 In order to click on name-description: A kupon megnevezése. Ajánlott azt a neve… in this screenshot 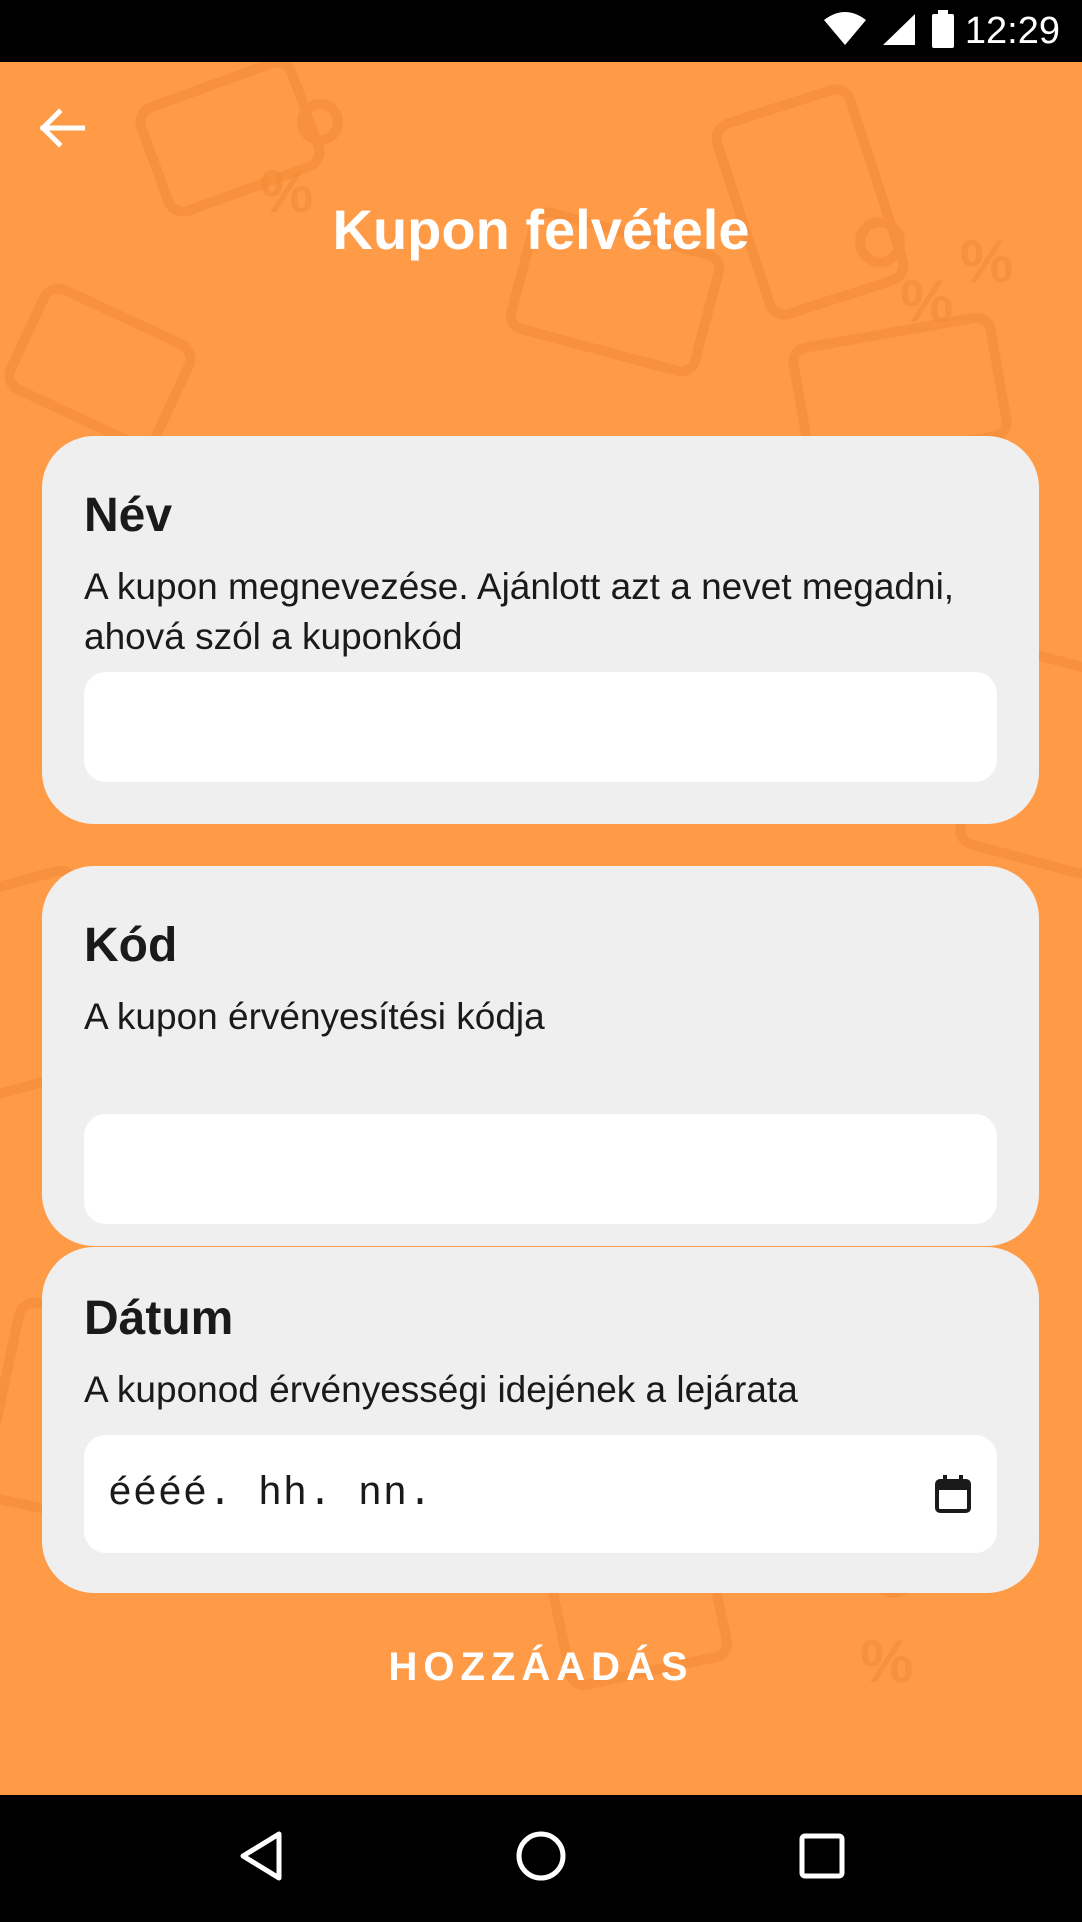, I will do `click(519, 611)`.